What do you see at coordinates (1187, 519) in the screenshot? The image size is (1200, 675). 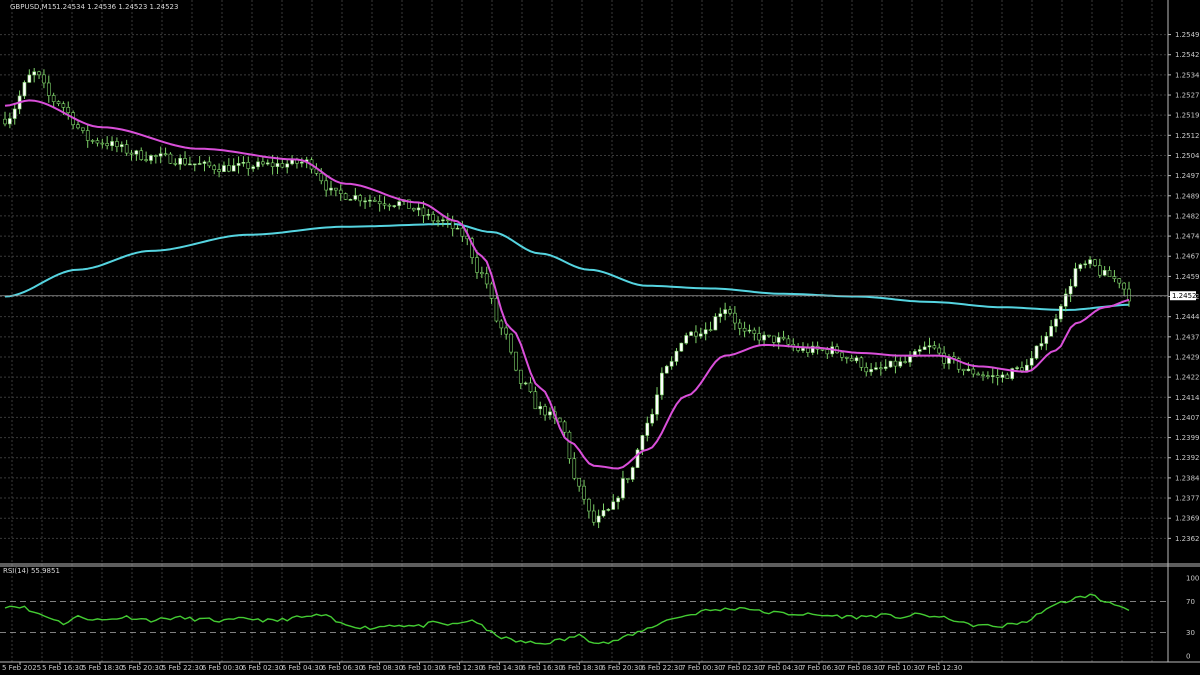 I see `price-tick-label: 1.23695` at bounding box center [1187, 519].